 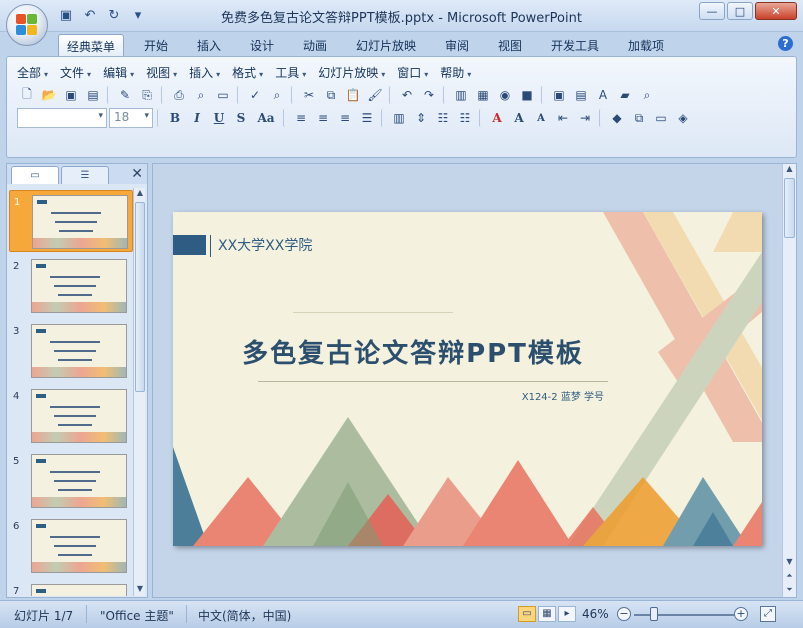 What do you see at coordinates (131, 118) in the screenshot?
I see `font-size-combo: 18` at bounding box center [131, 118].